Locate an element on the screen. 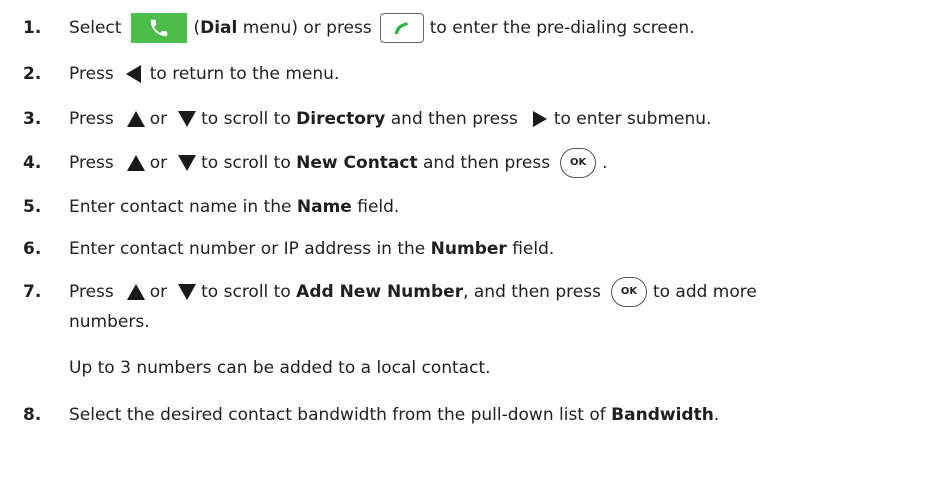 This screenshot has width=937, height=488. dial-menu-label: Dial is located at coordinates (219, 28).